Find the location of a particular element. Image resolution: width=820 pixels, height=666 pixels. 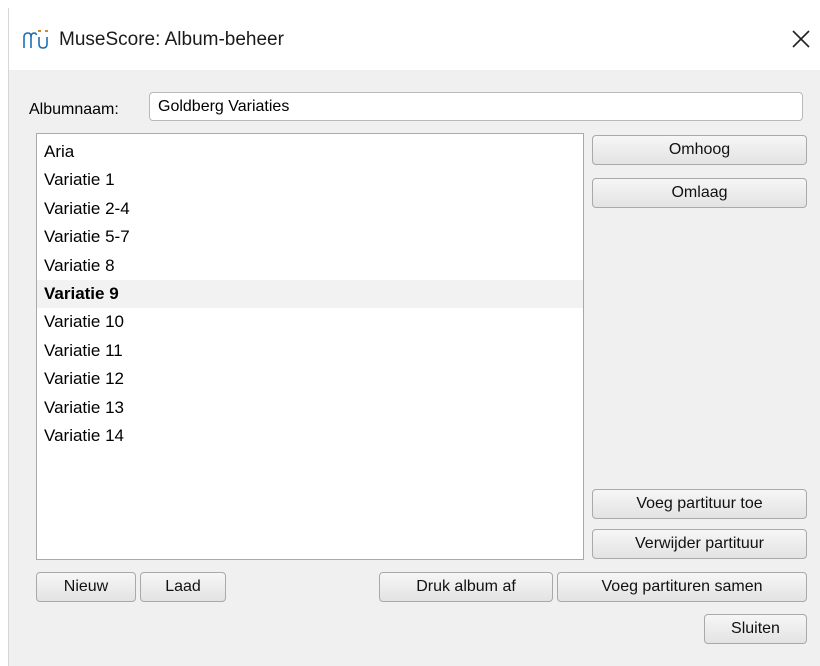

title-bar: MuseScore: Album-beheer is located at coordinates (414, 39).